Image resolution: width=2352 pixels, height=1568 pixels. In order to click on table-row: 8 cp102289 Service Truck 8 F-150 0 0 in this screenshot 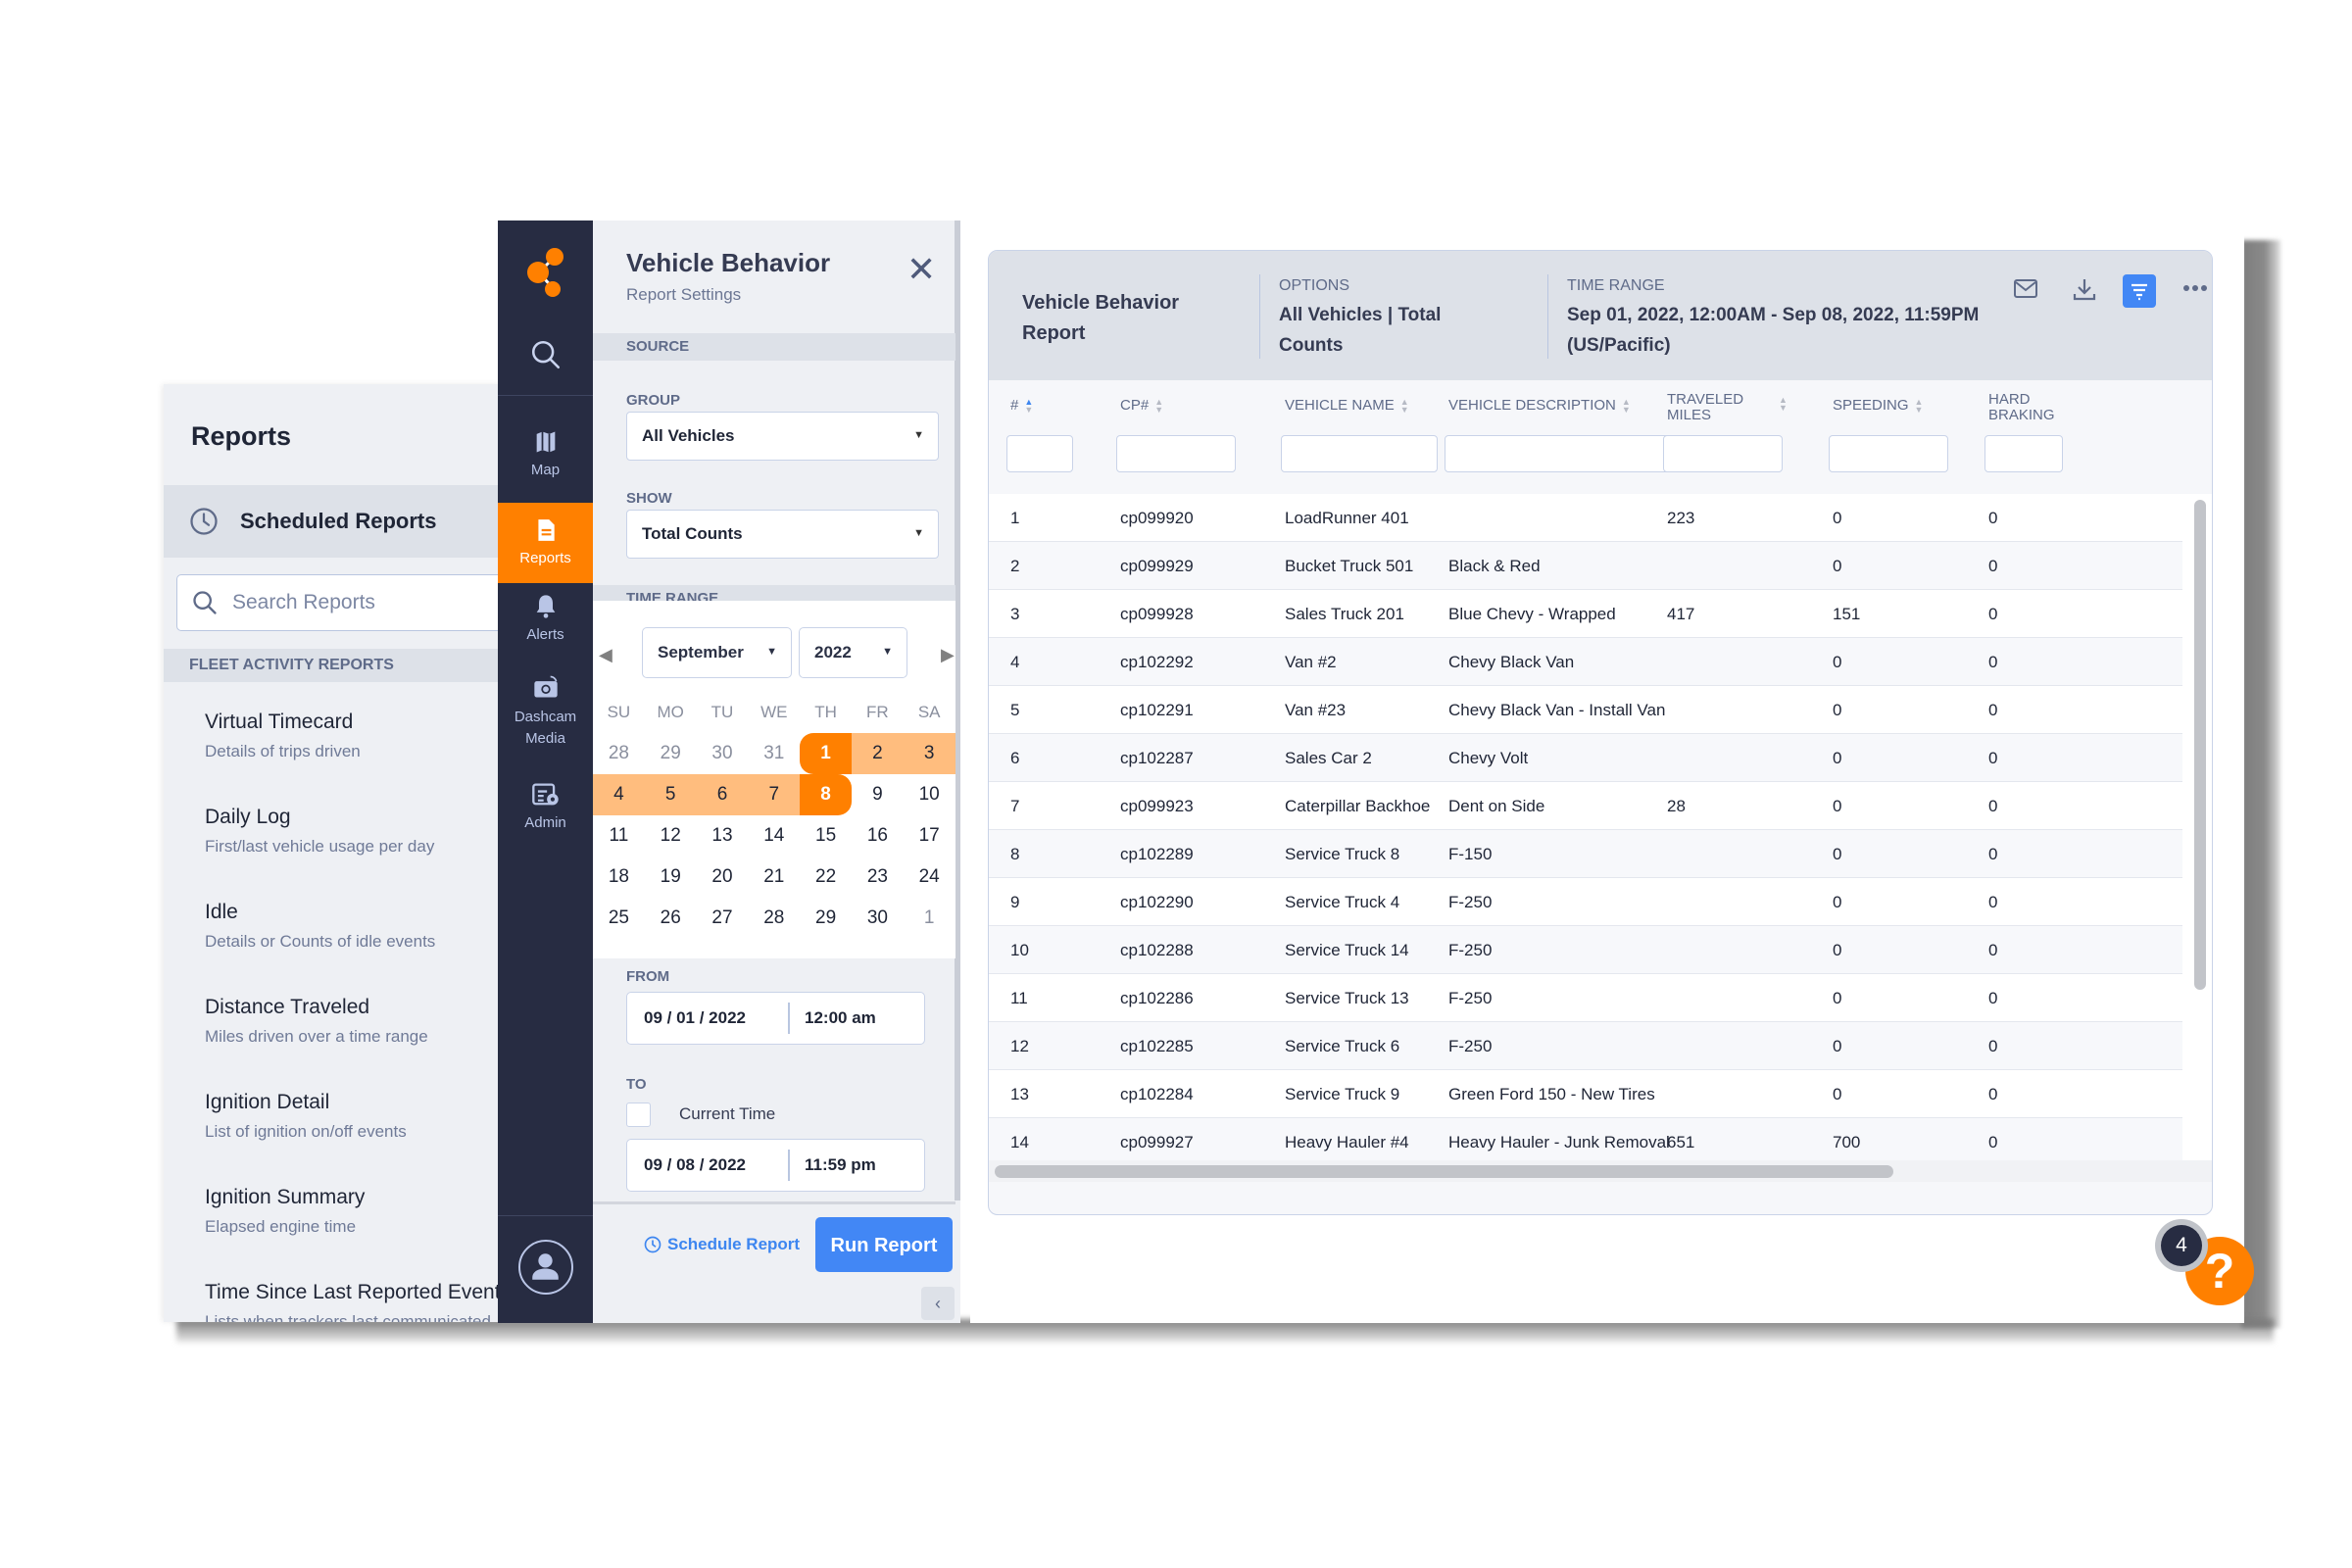, I will do `click(1585, 854)`.